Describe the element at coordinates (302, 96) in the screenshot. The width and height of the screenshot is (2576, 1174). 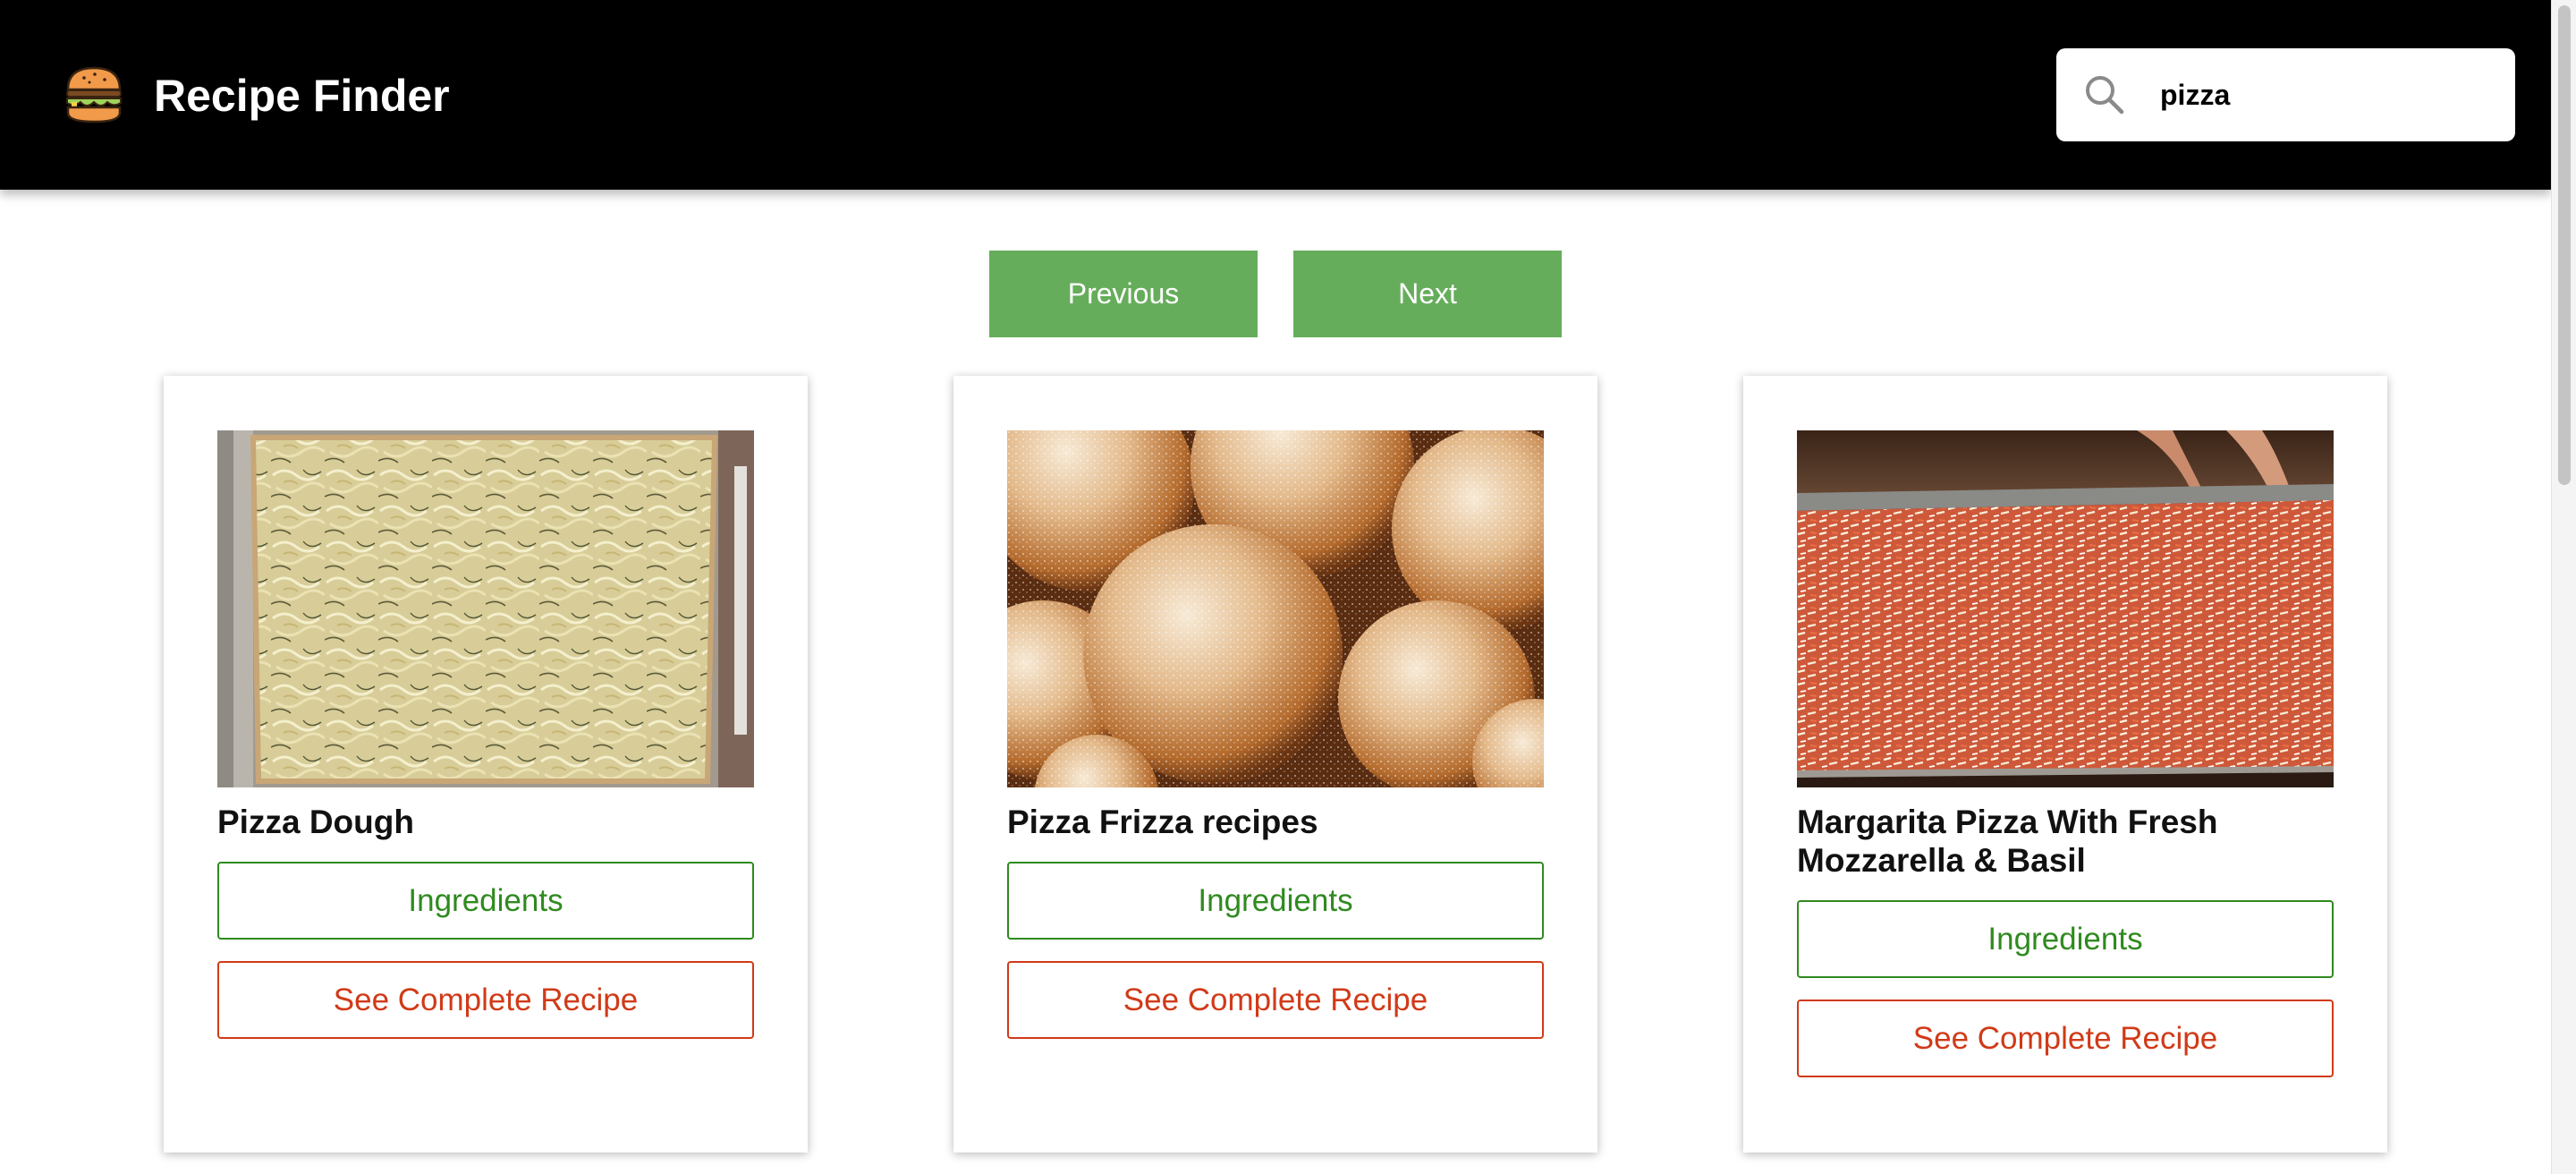
I see `app-title: Recipe Finder` at that location.